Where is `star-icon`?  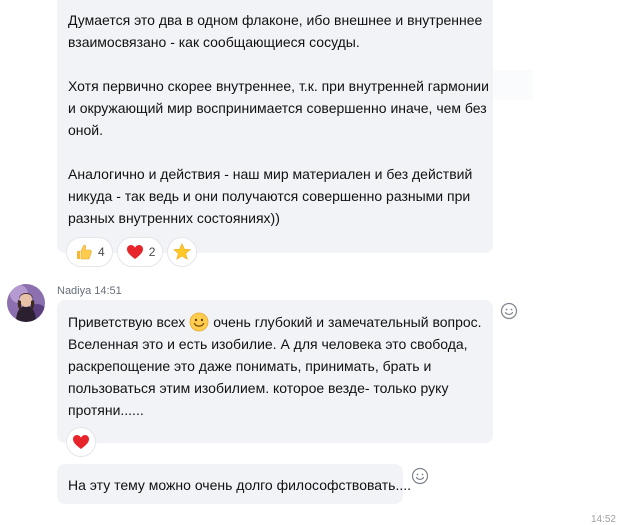
star-icon is located at coordinates (182, 251).